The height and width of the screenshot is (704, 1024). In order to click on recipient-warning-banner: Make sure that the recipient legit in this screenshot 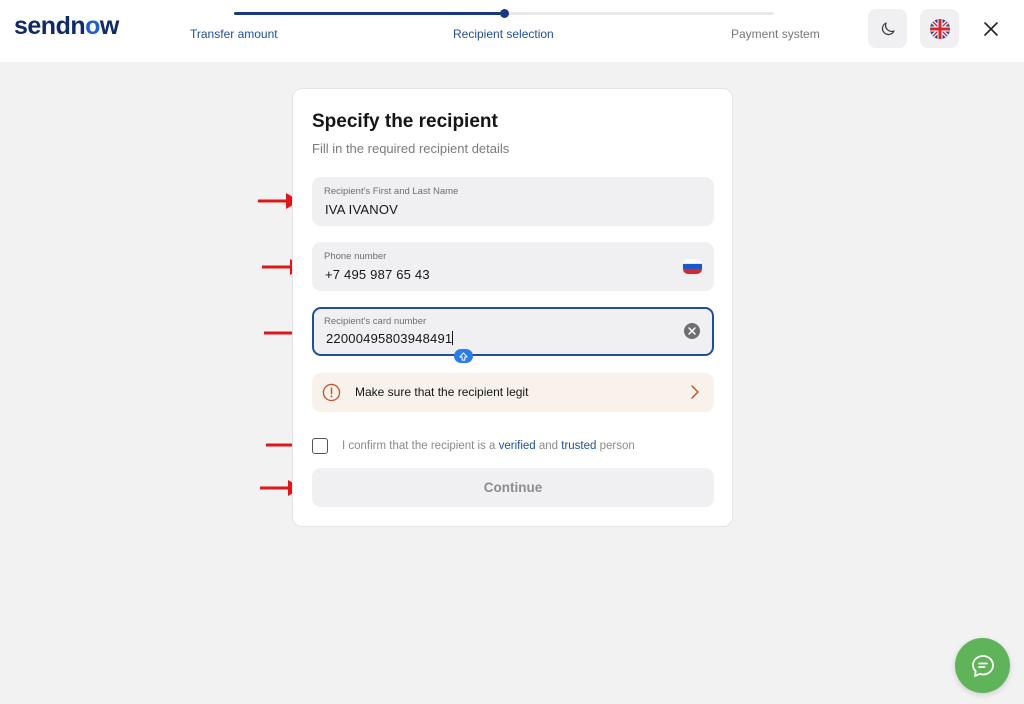, I will do `click(513, 392)`.